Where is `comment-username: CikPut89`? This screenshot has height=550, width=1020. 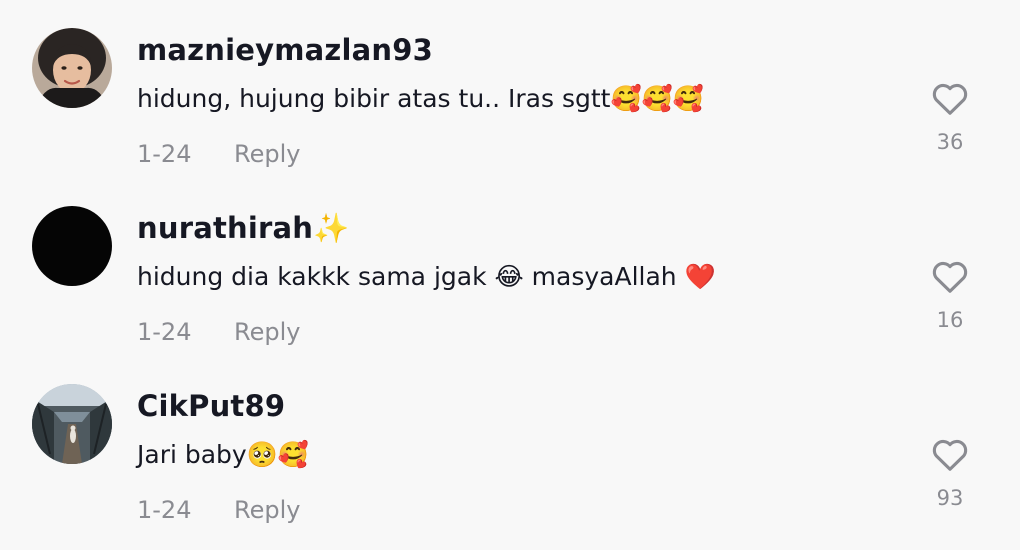 comment-username: CikPut89 is located at coordinates (211, 406).